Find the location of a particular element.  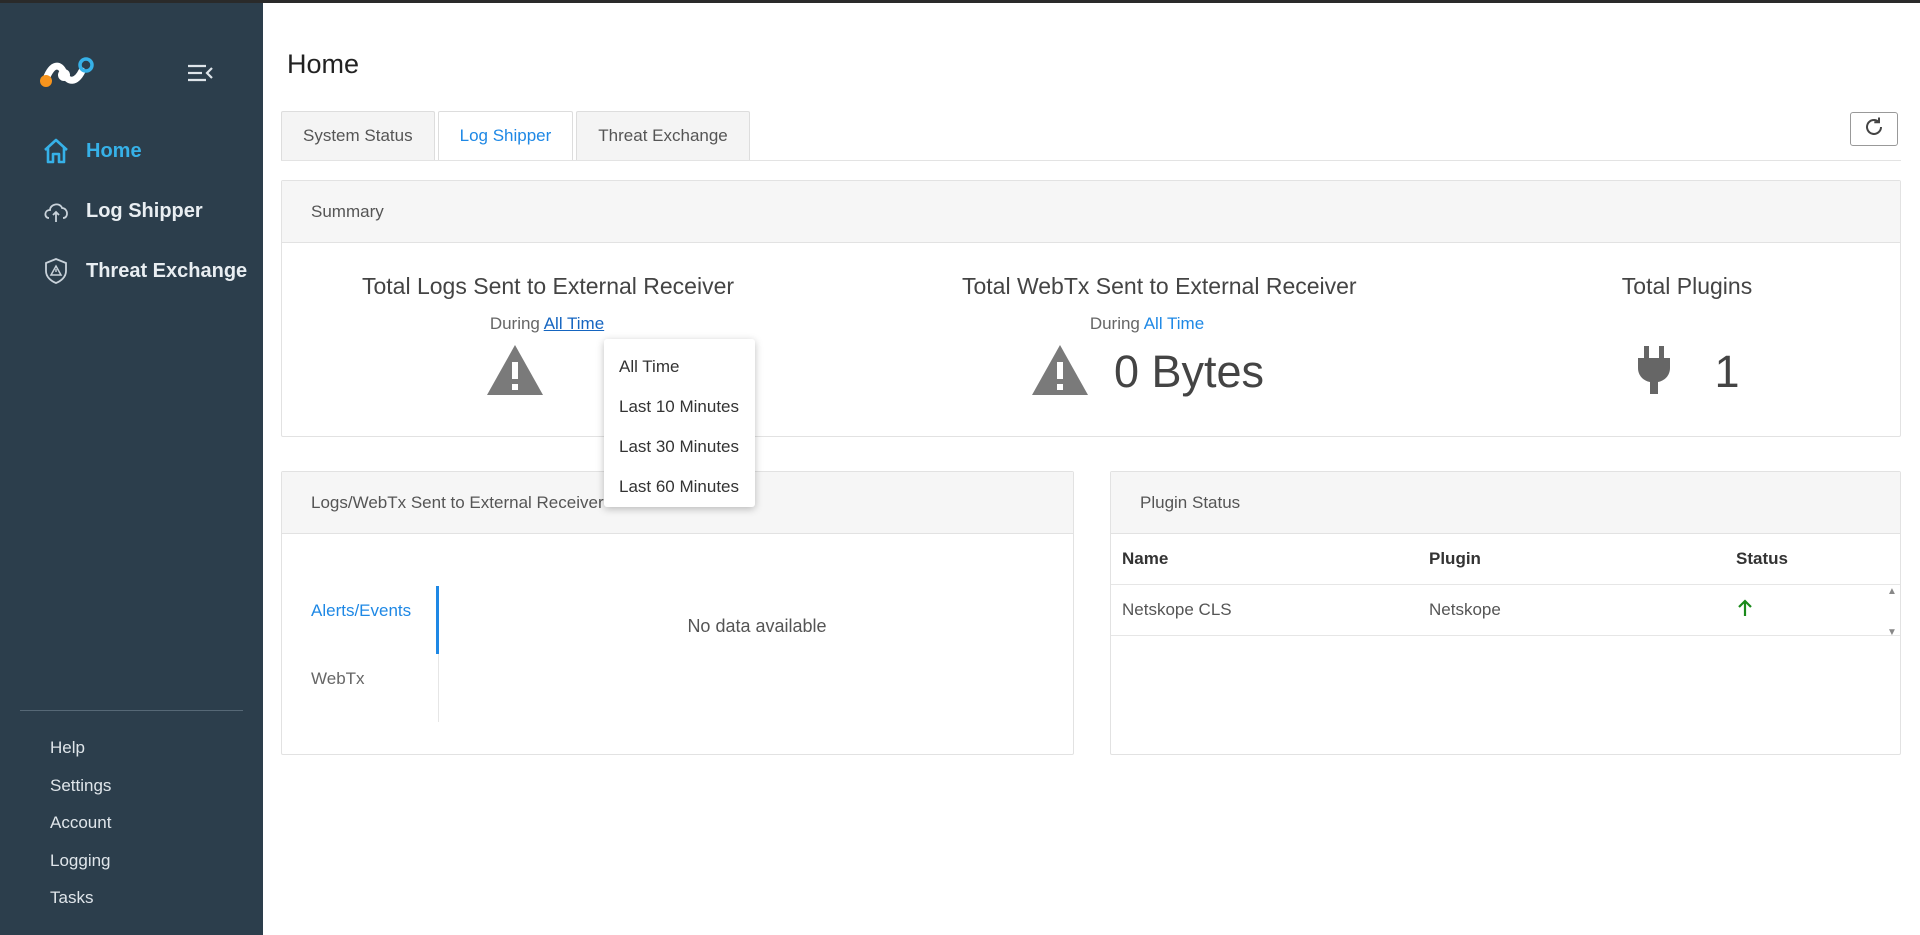

column-header-status: Status is located at coordinates (1800, 559).